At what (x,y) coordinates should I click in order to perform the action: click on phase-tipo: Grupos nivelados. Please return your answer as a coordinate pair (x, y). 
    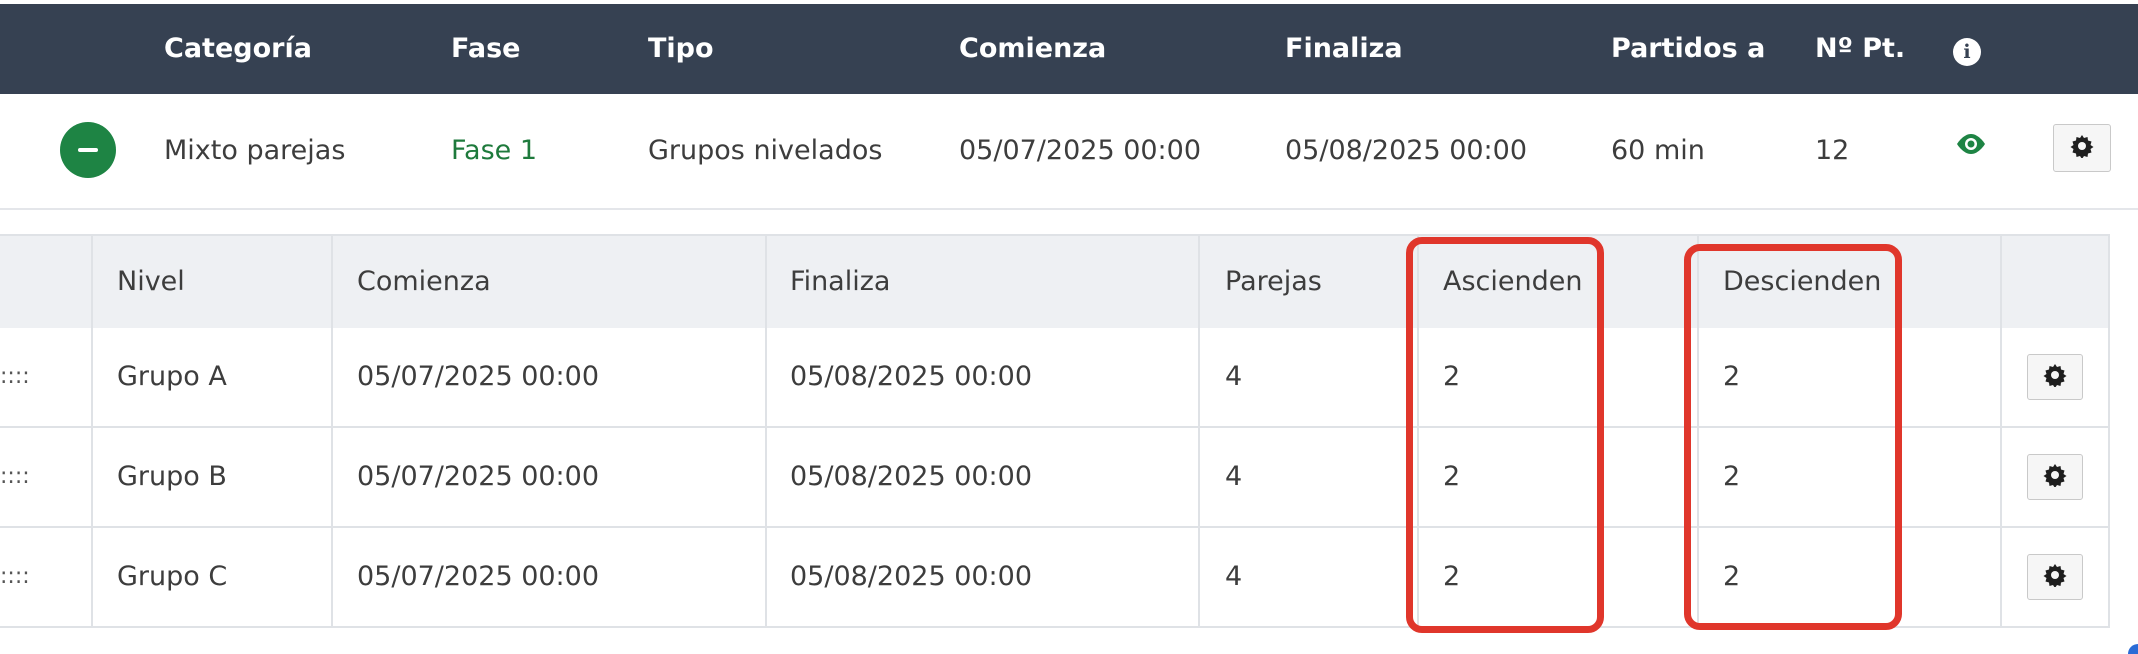
    Looking at the image, I should click on (765, 150).